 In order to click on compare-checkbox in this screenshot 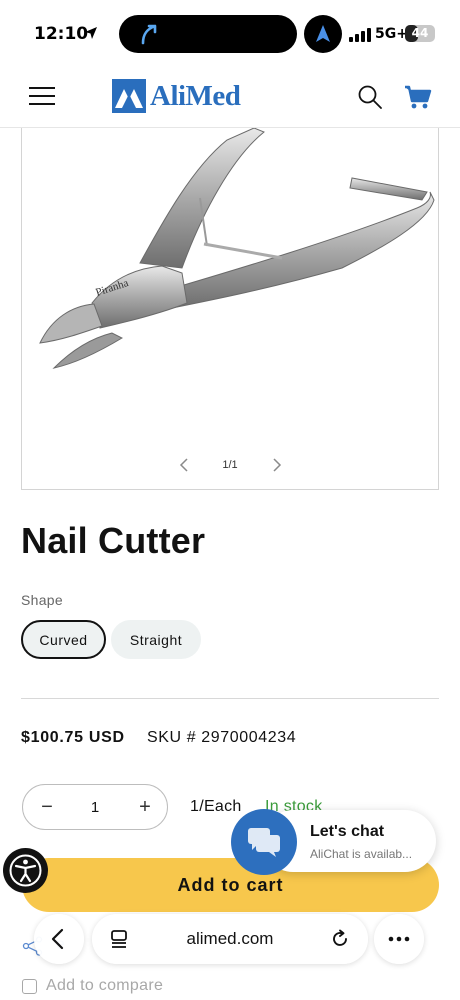, I will do `click(29, 986)`.